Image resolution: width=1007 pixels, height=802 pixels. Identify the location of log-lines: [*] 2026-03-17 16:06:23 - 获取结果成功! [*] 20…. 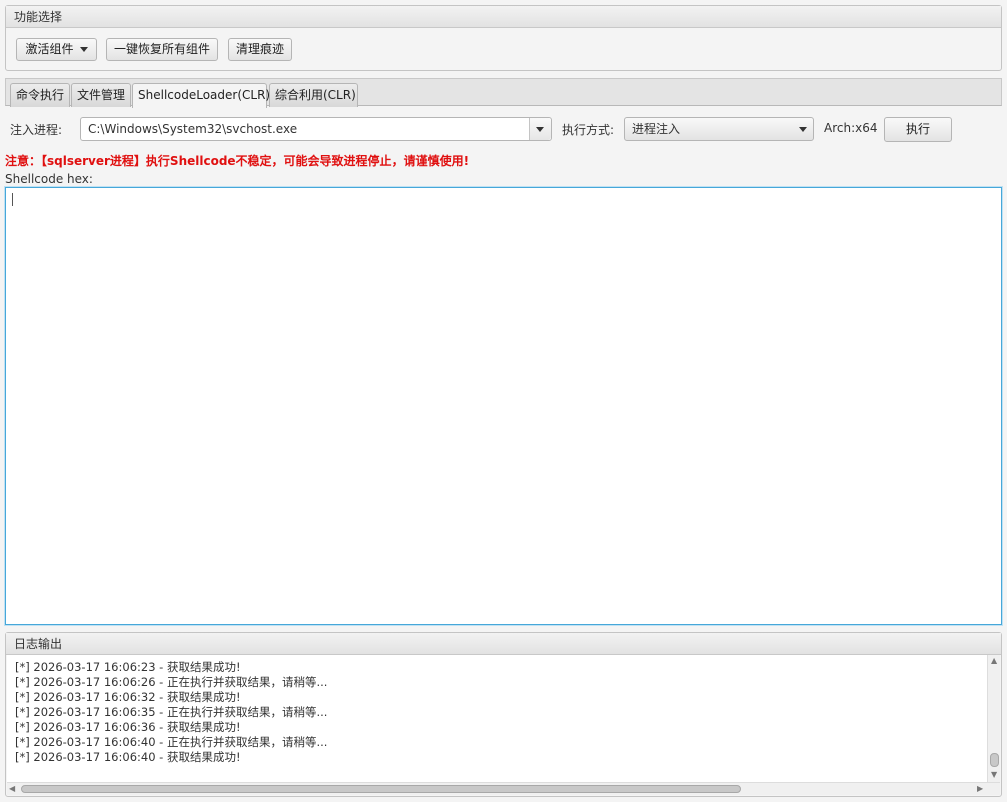
(494, 710).